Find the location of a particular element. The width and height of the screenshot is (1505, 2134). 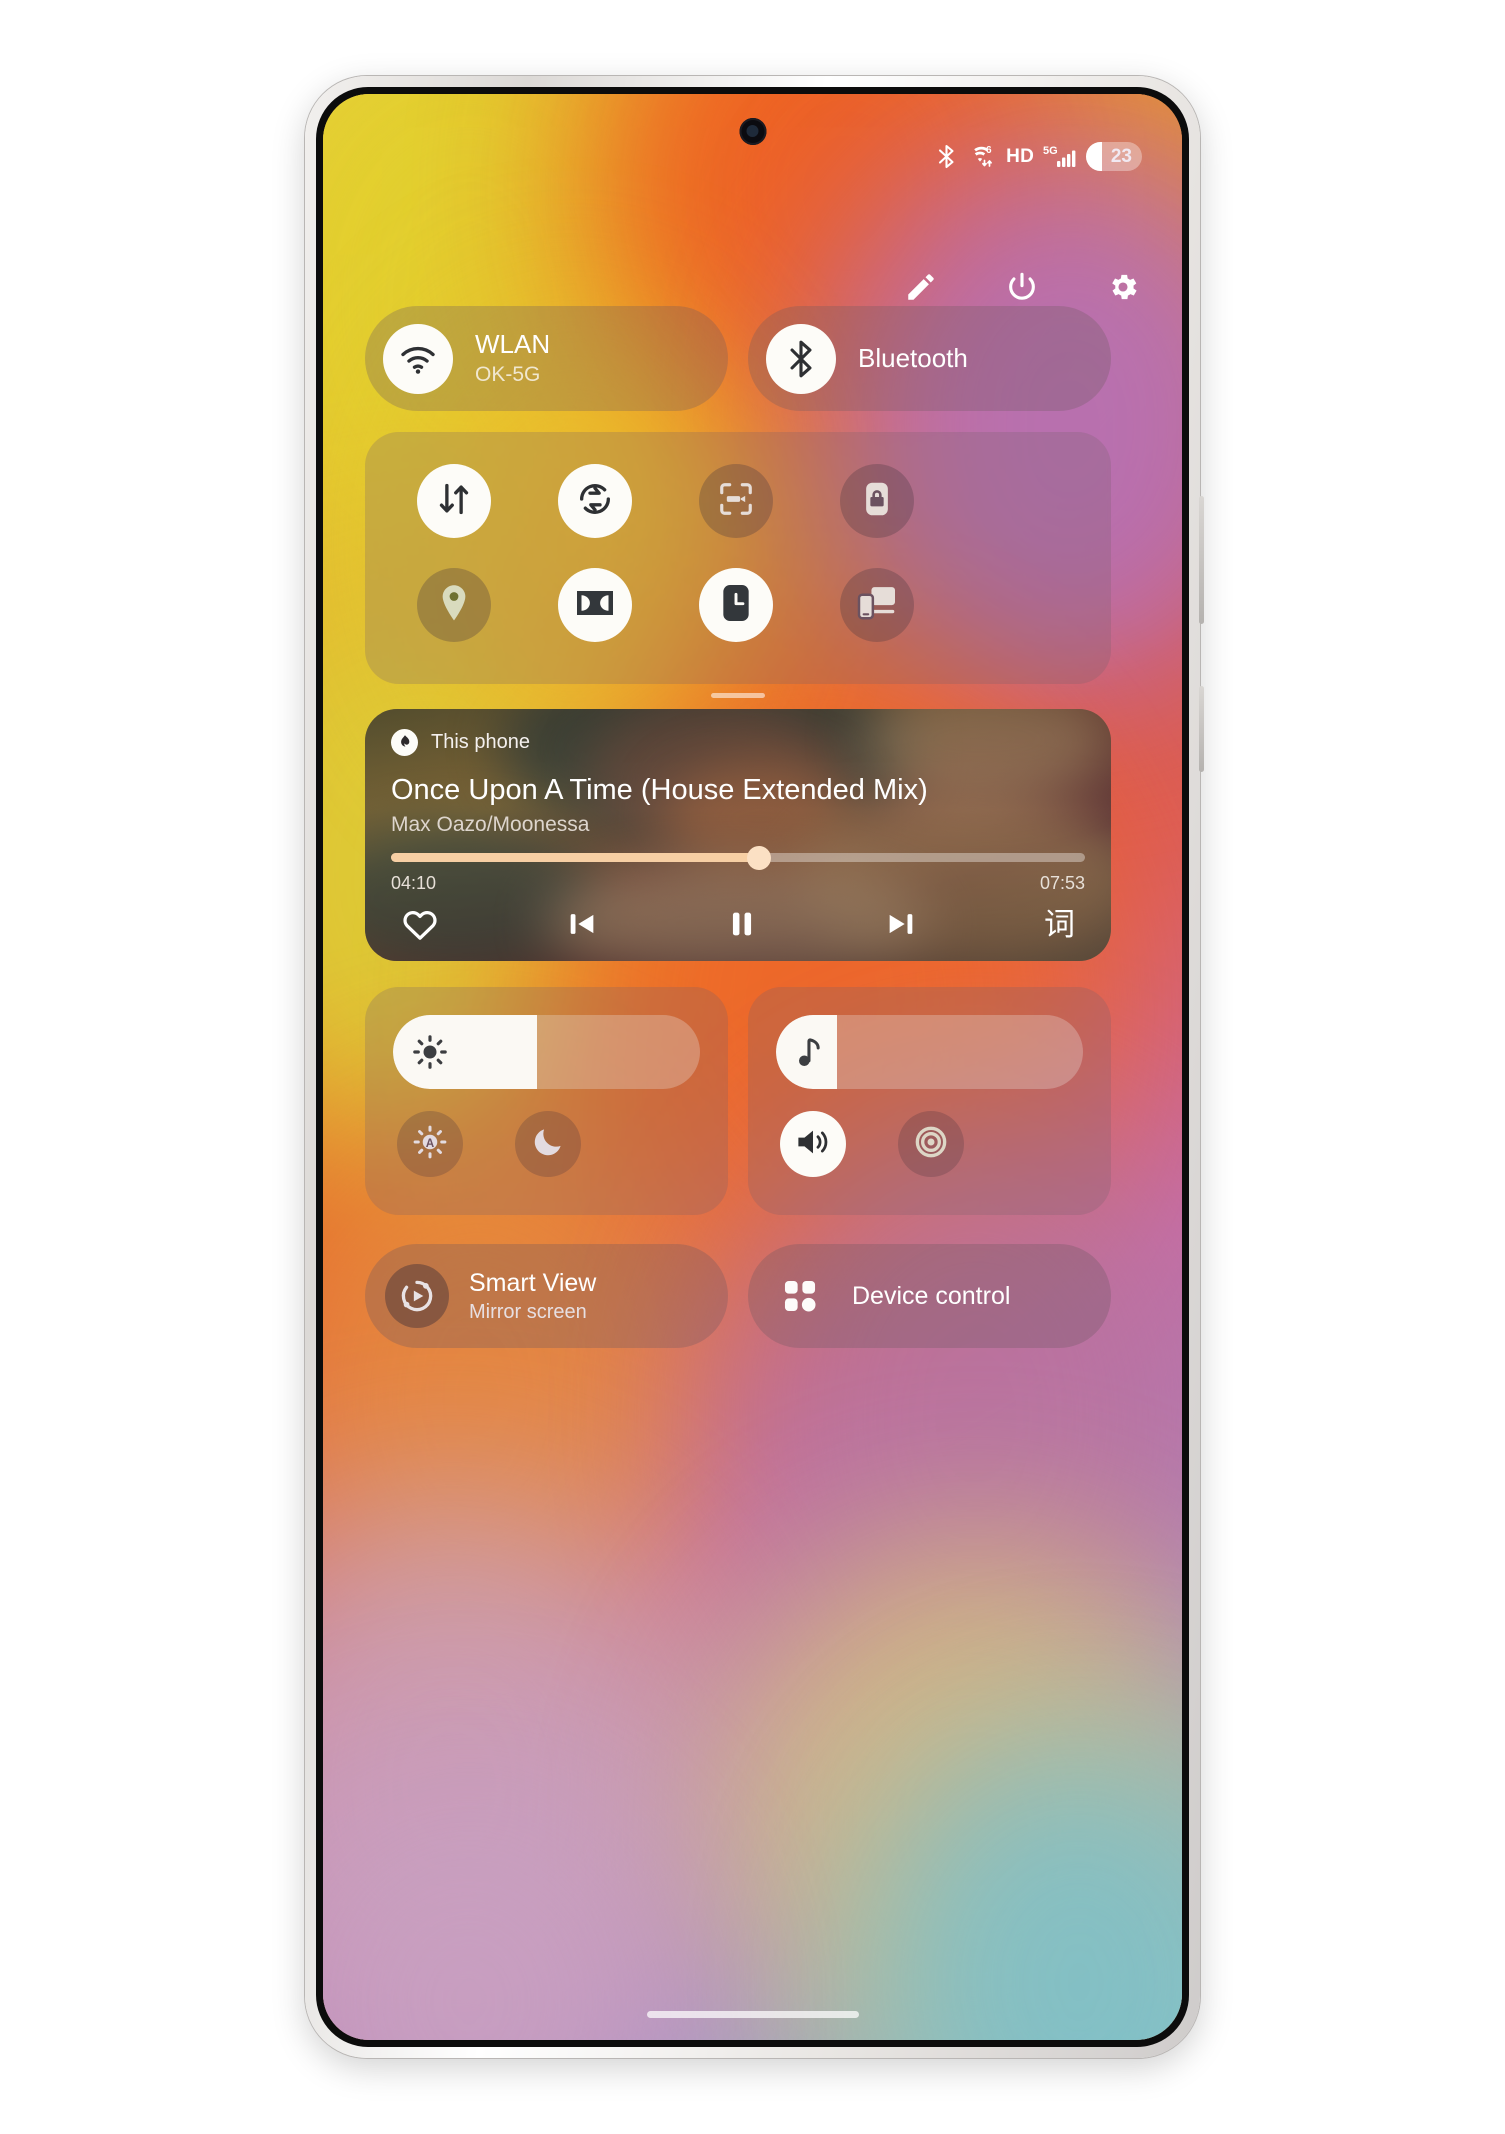

auto-brightness-icon: A is located at coordinates (430, 1144).